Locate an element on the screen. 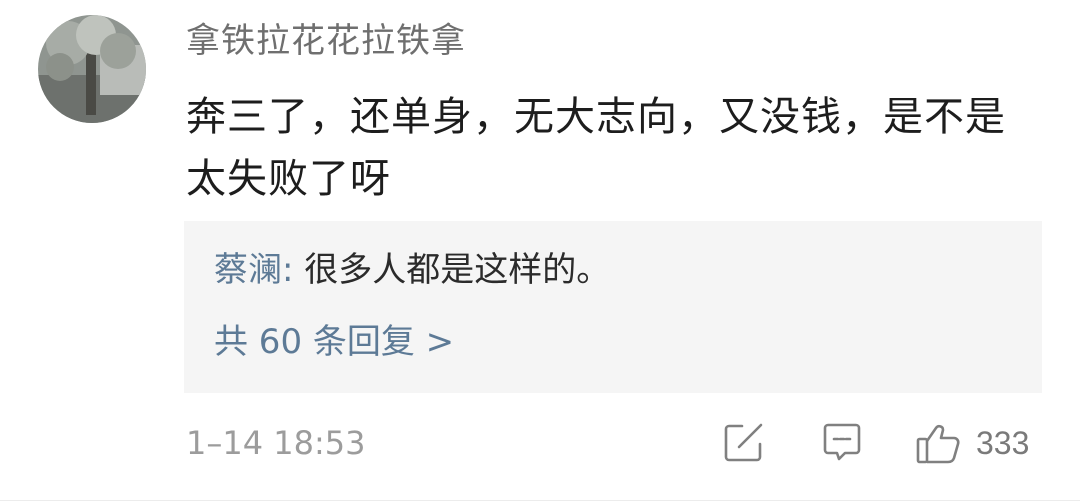  like-count: 333 is located at coordinates (1003, 443).